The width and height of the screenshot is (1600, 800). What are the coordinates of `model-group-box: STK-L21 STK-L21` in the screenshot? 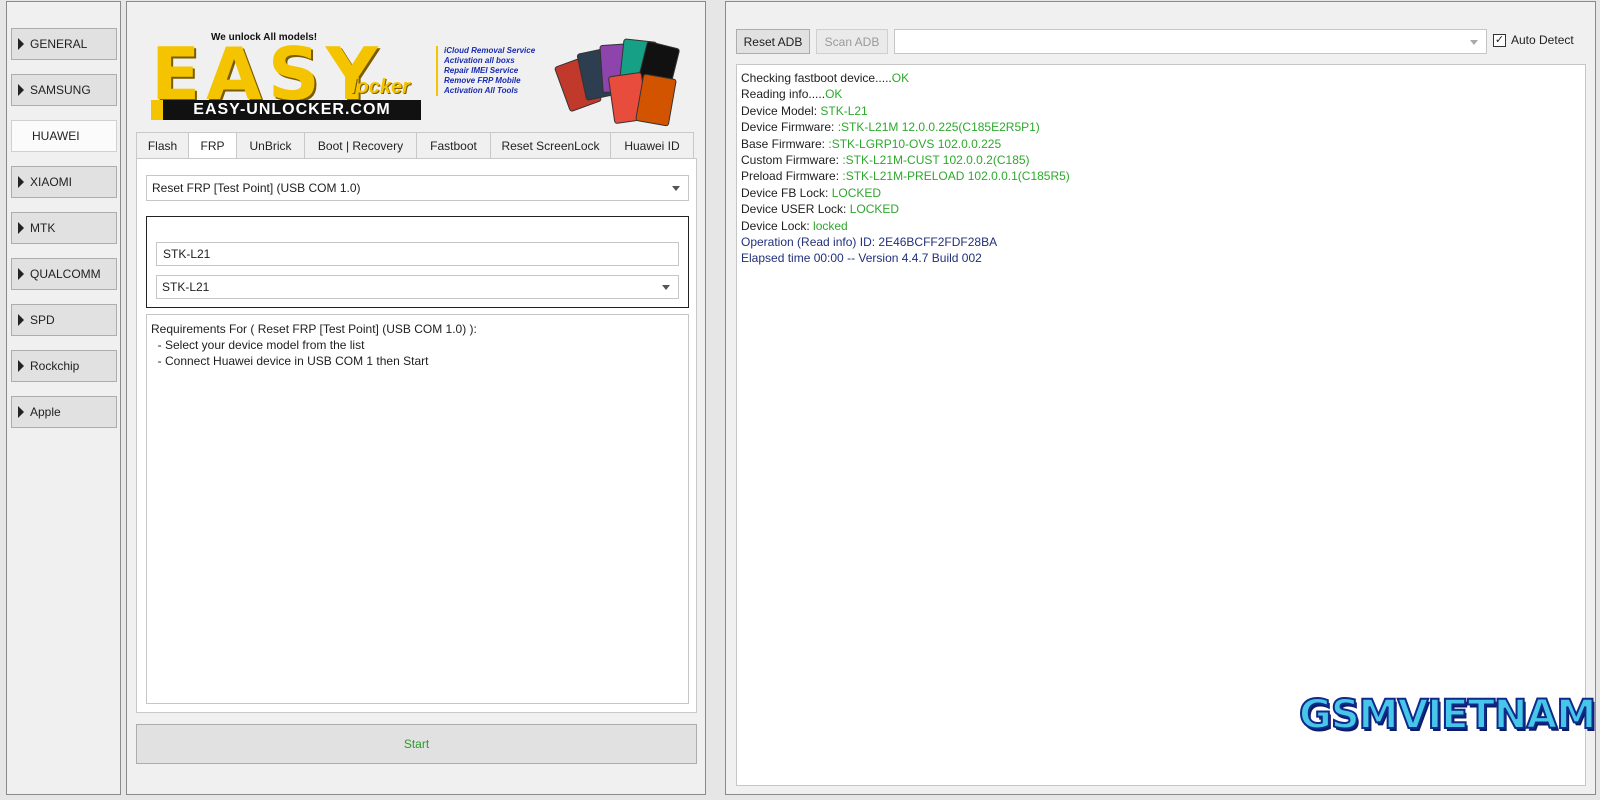 It's located at (417, 262).